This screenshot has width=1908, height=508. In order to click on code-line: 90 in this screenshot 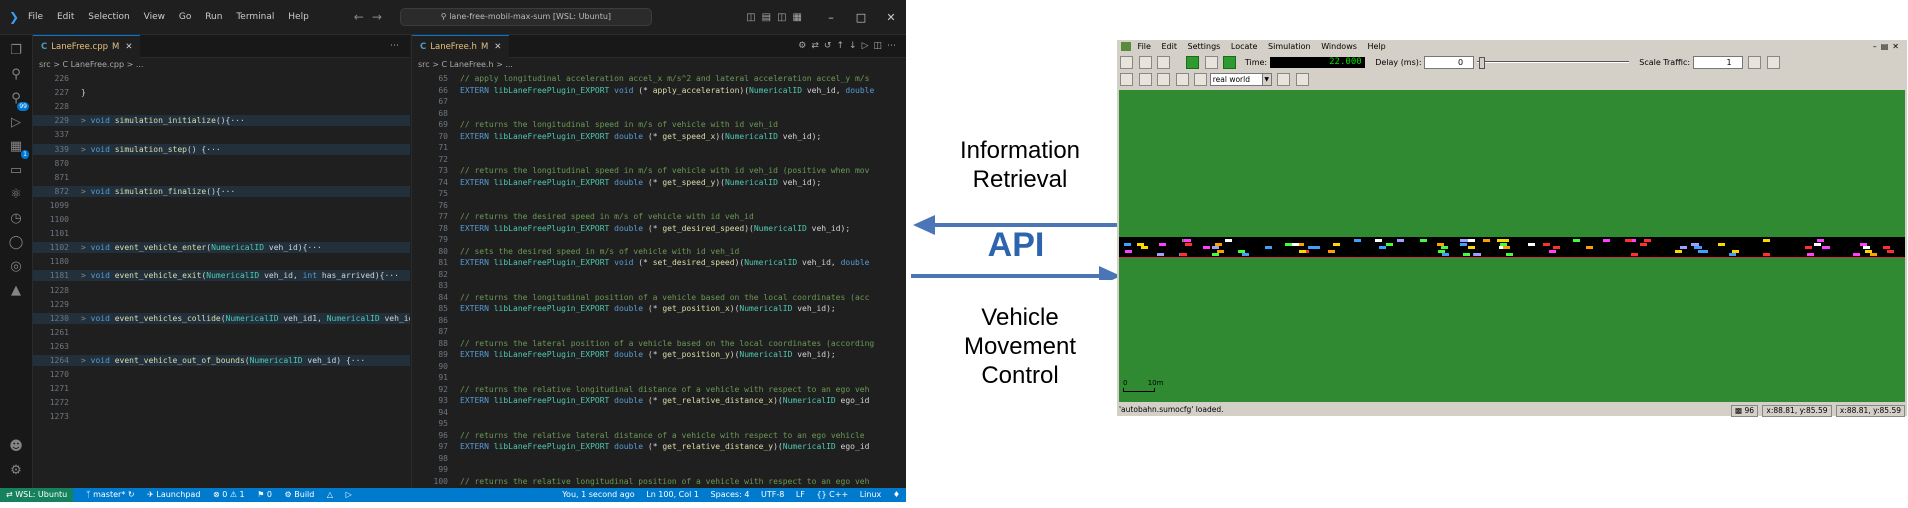, I will do `click(659, 366)`.